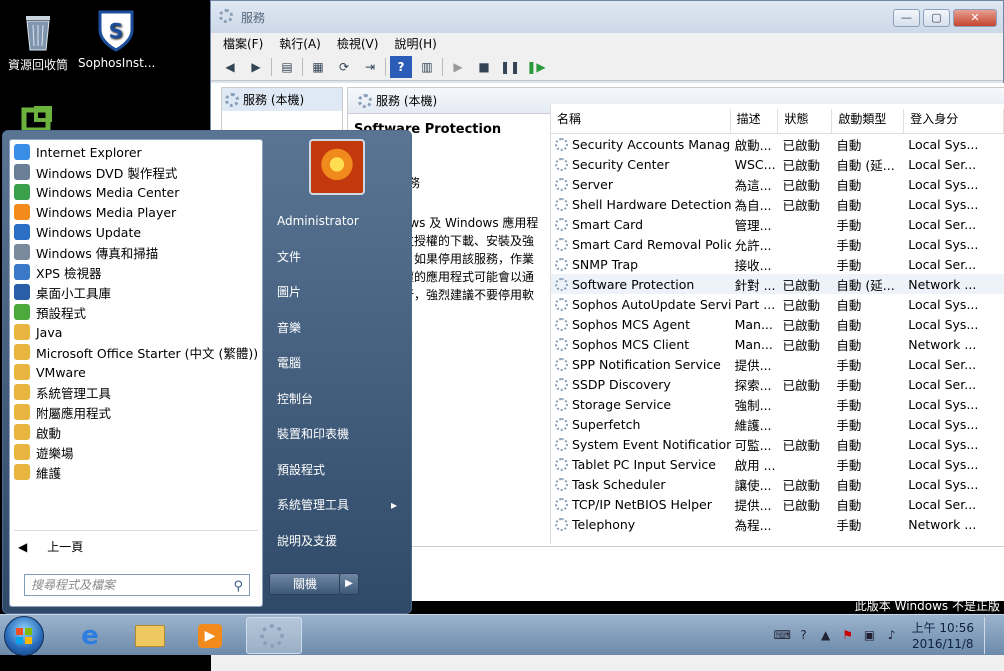 Image resolution: width=1004 pixels, height=671 pixels. What do you see at coordinates (349, 584) in the screenshot?
I see `shutdown-options-button: ▶` at bounding box center [349, 584].